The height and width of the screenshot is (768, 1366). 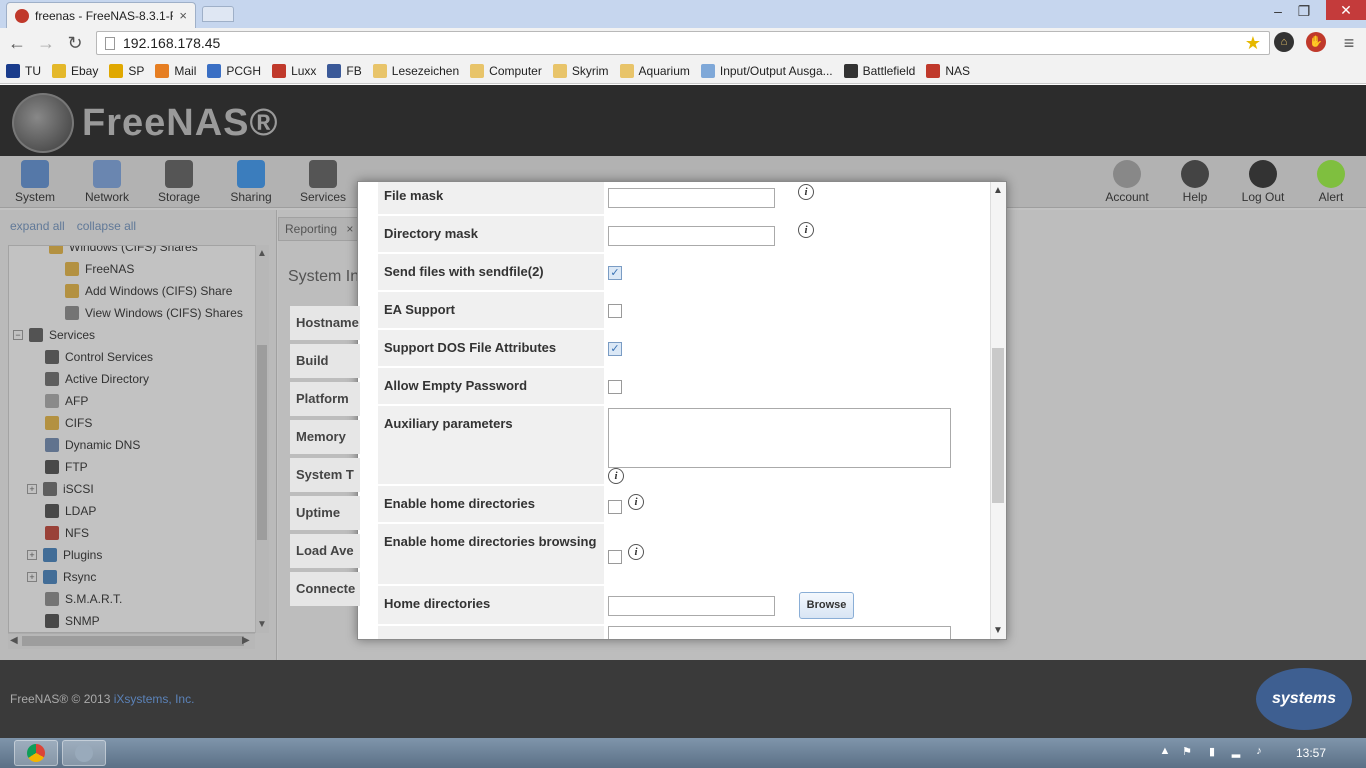 What do you see at coordinates (35, 174) in the screenshot?
I see `system-icon` at bounding box center [35, 174].